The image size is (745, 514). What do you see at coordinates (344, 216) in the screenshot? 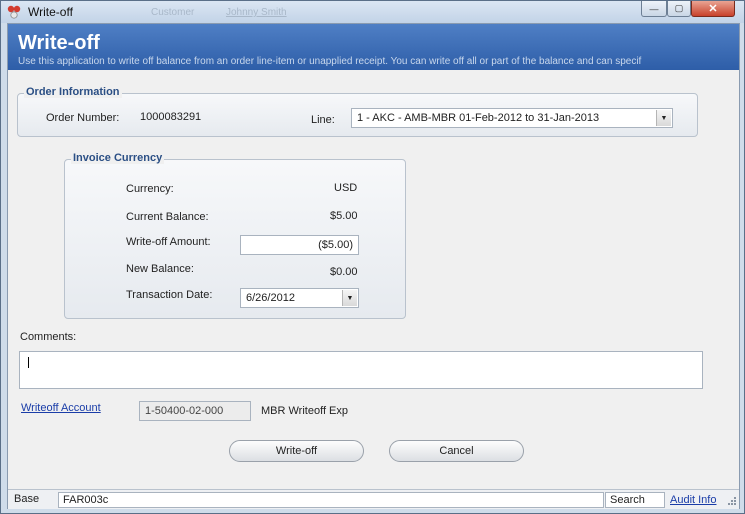
I see `current-balance-value: $5.00` at bounding box center [344, 216].